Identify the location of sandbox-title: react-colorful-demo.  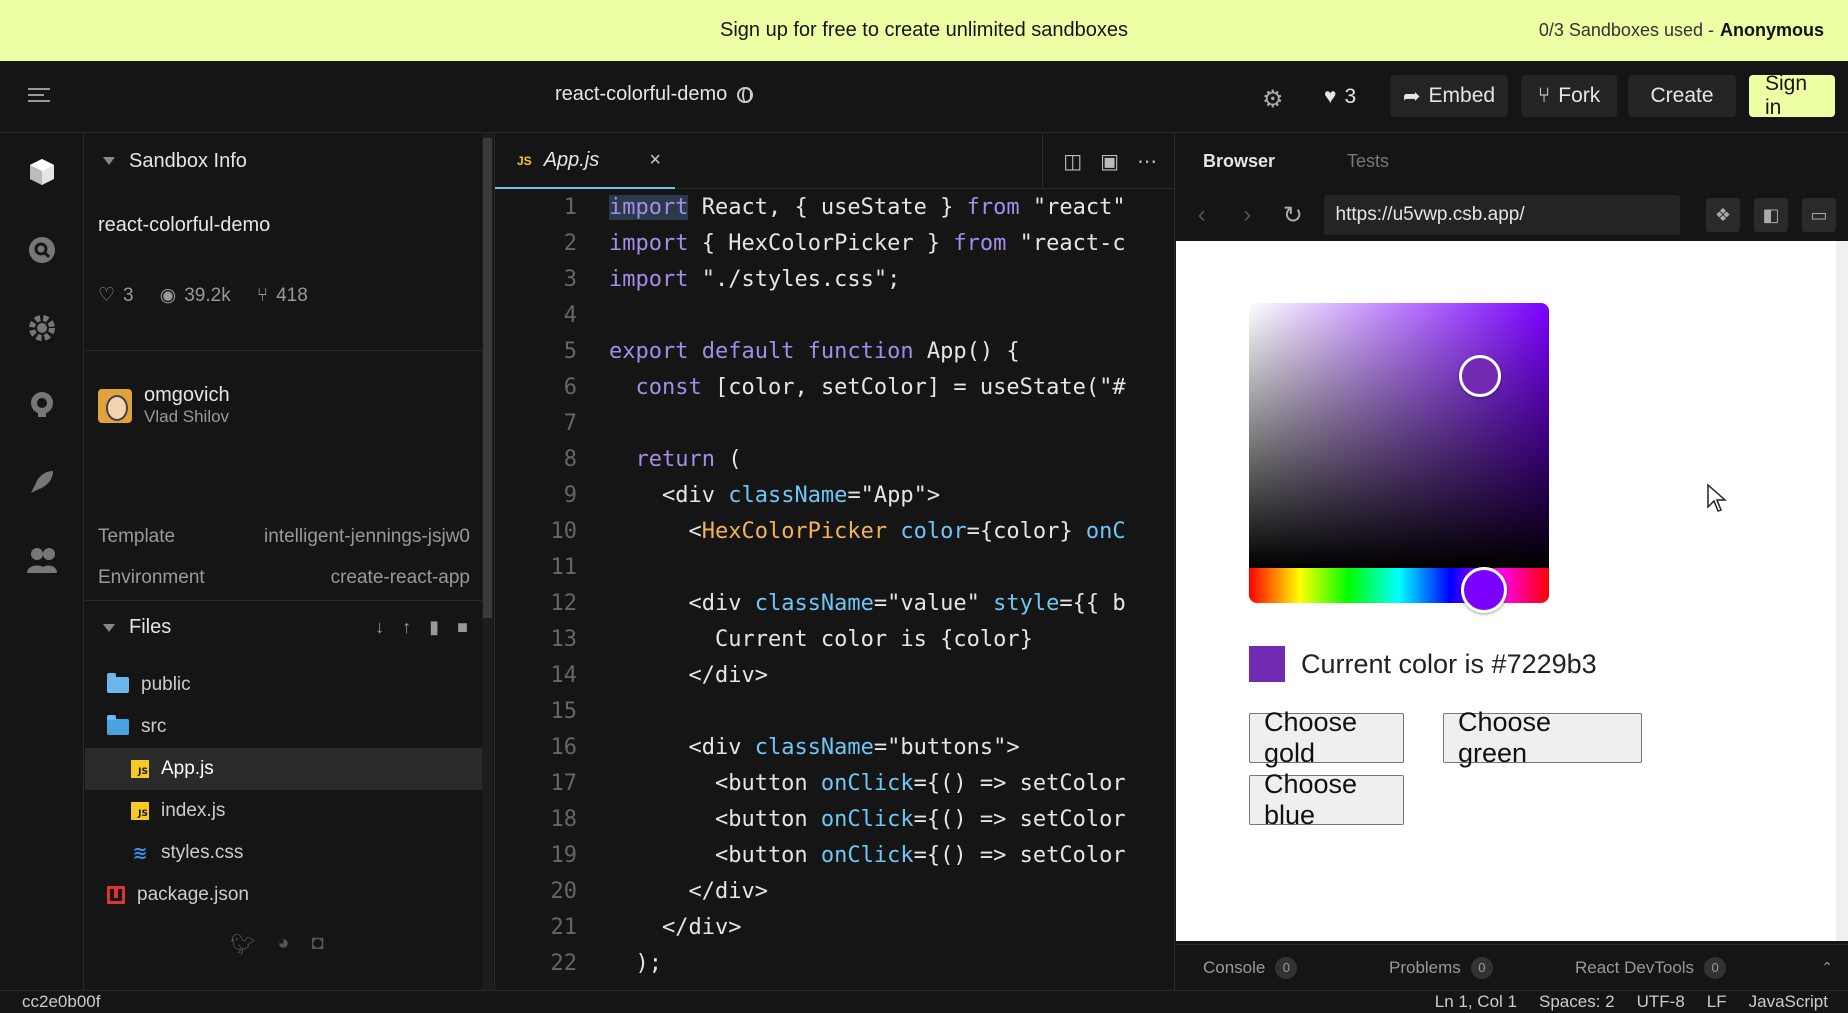
(654, 94).